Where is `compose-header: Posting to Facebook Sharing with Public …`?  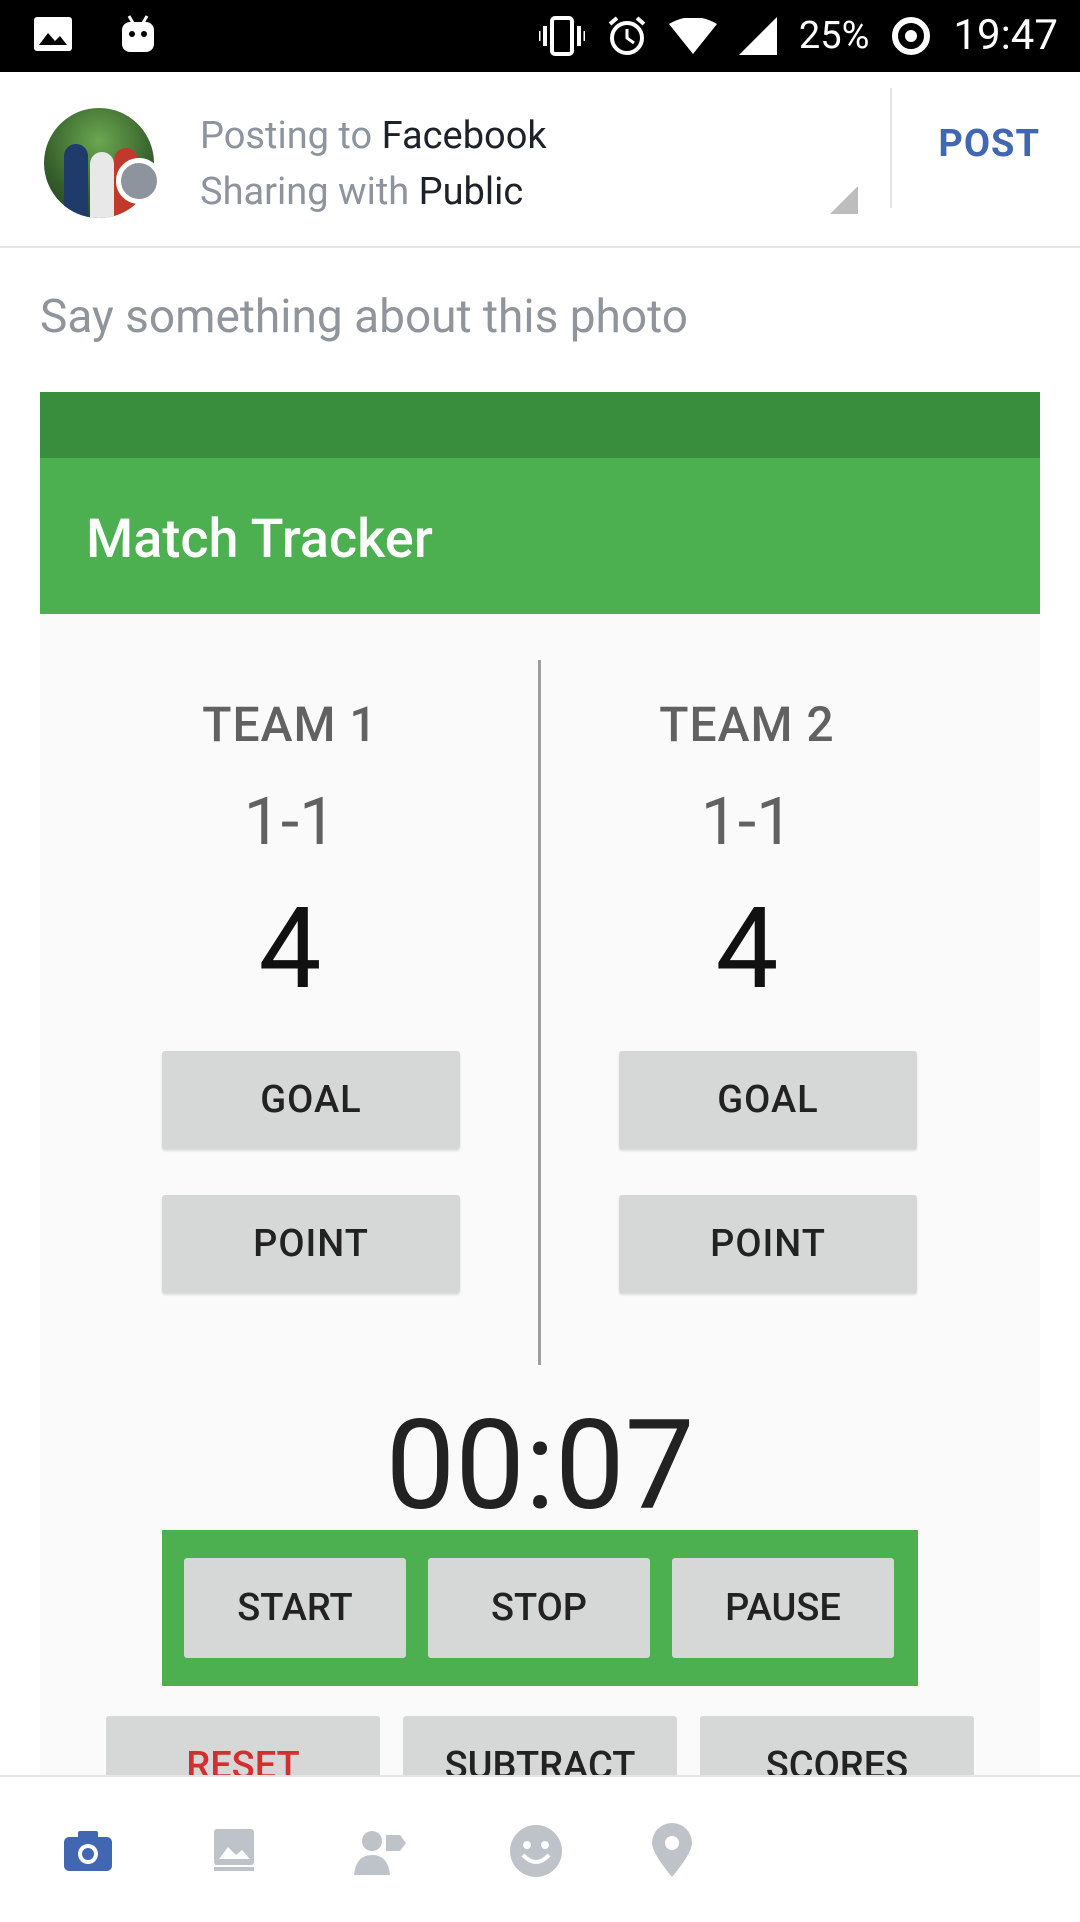 compose-header: Posting to Facebook Sharing with Public … is located at coordinates (540, 160).